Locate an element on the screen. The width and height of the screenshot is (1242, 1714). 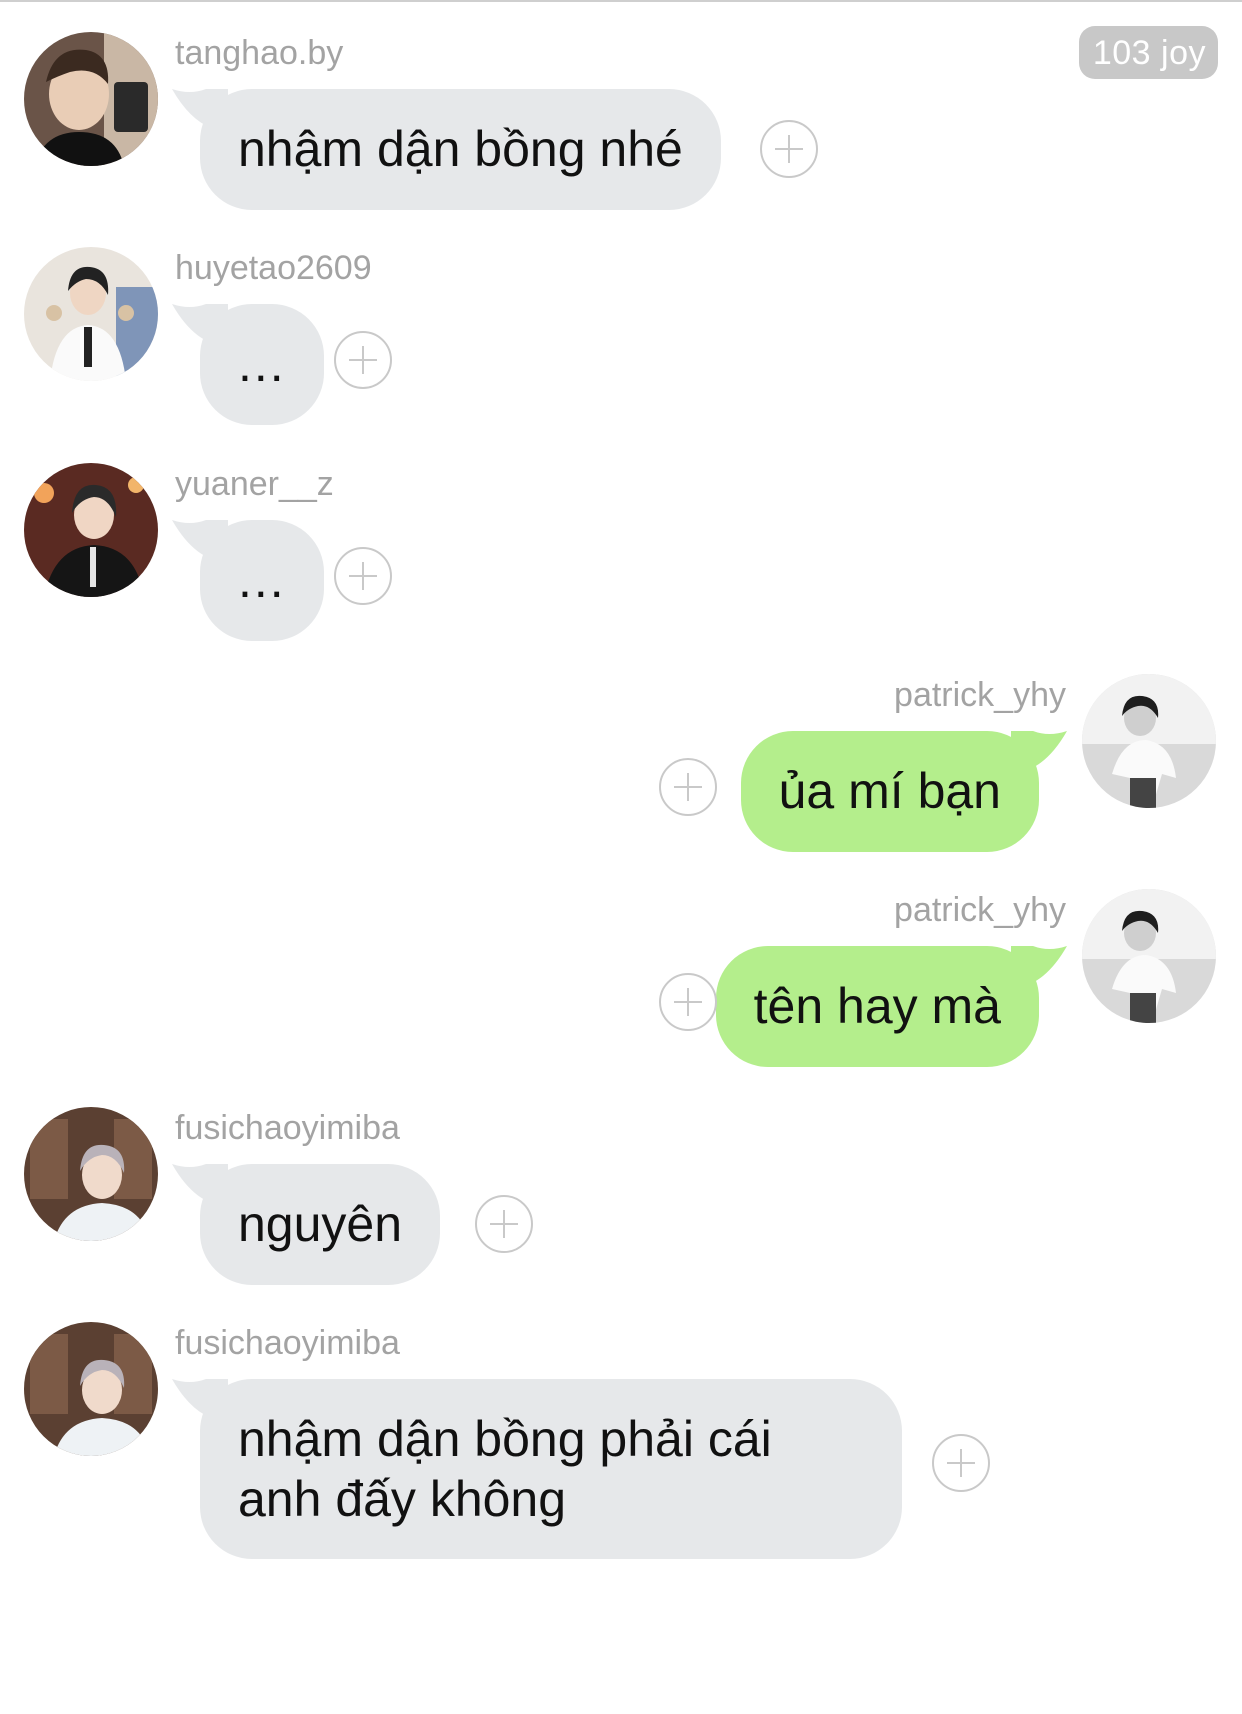
message-bubble: nhậm dận bồng nhé is located at coordinates (460, 149).